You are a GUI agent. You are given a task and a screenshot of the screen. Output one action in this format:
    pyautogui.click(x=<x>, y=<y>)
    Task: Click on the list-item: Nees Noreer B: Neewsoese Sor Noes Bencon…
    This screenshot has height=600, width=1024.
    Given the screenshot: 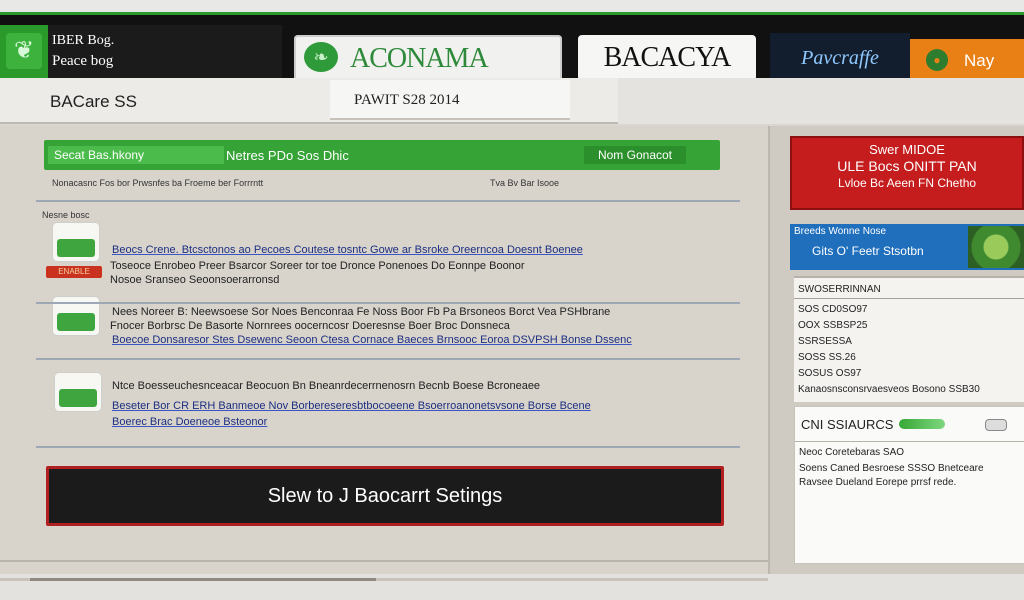 What is the action you would take?
    pyautogui.click(x=390, y=329)
    